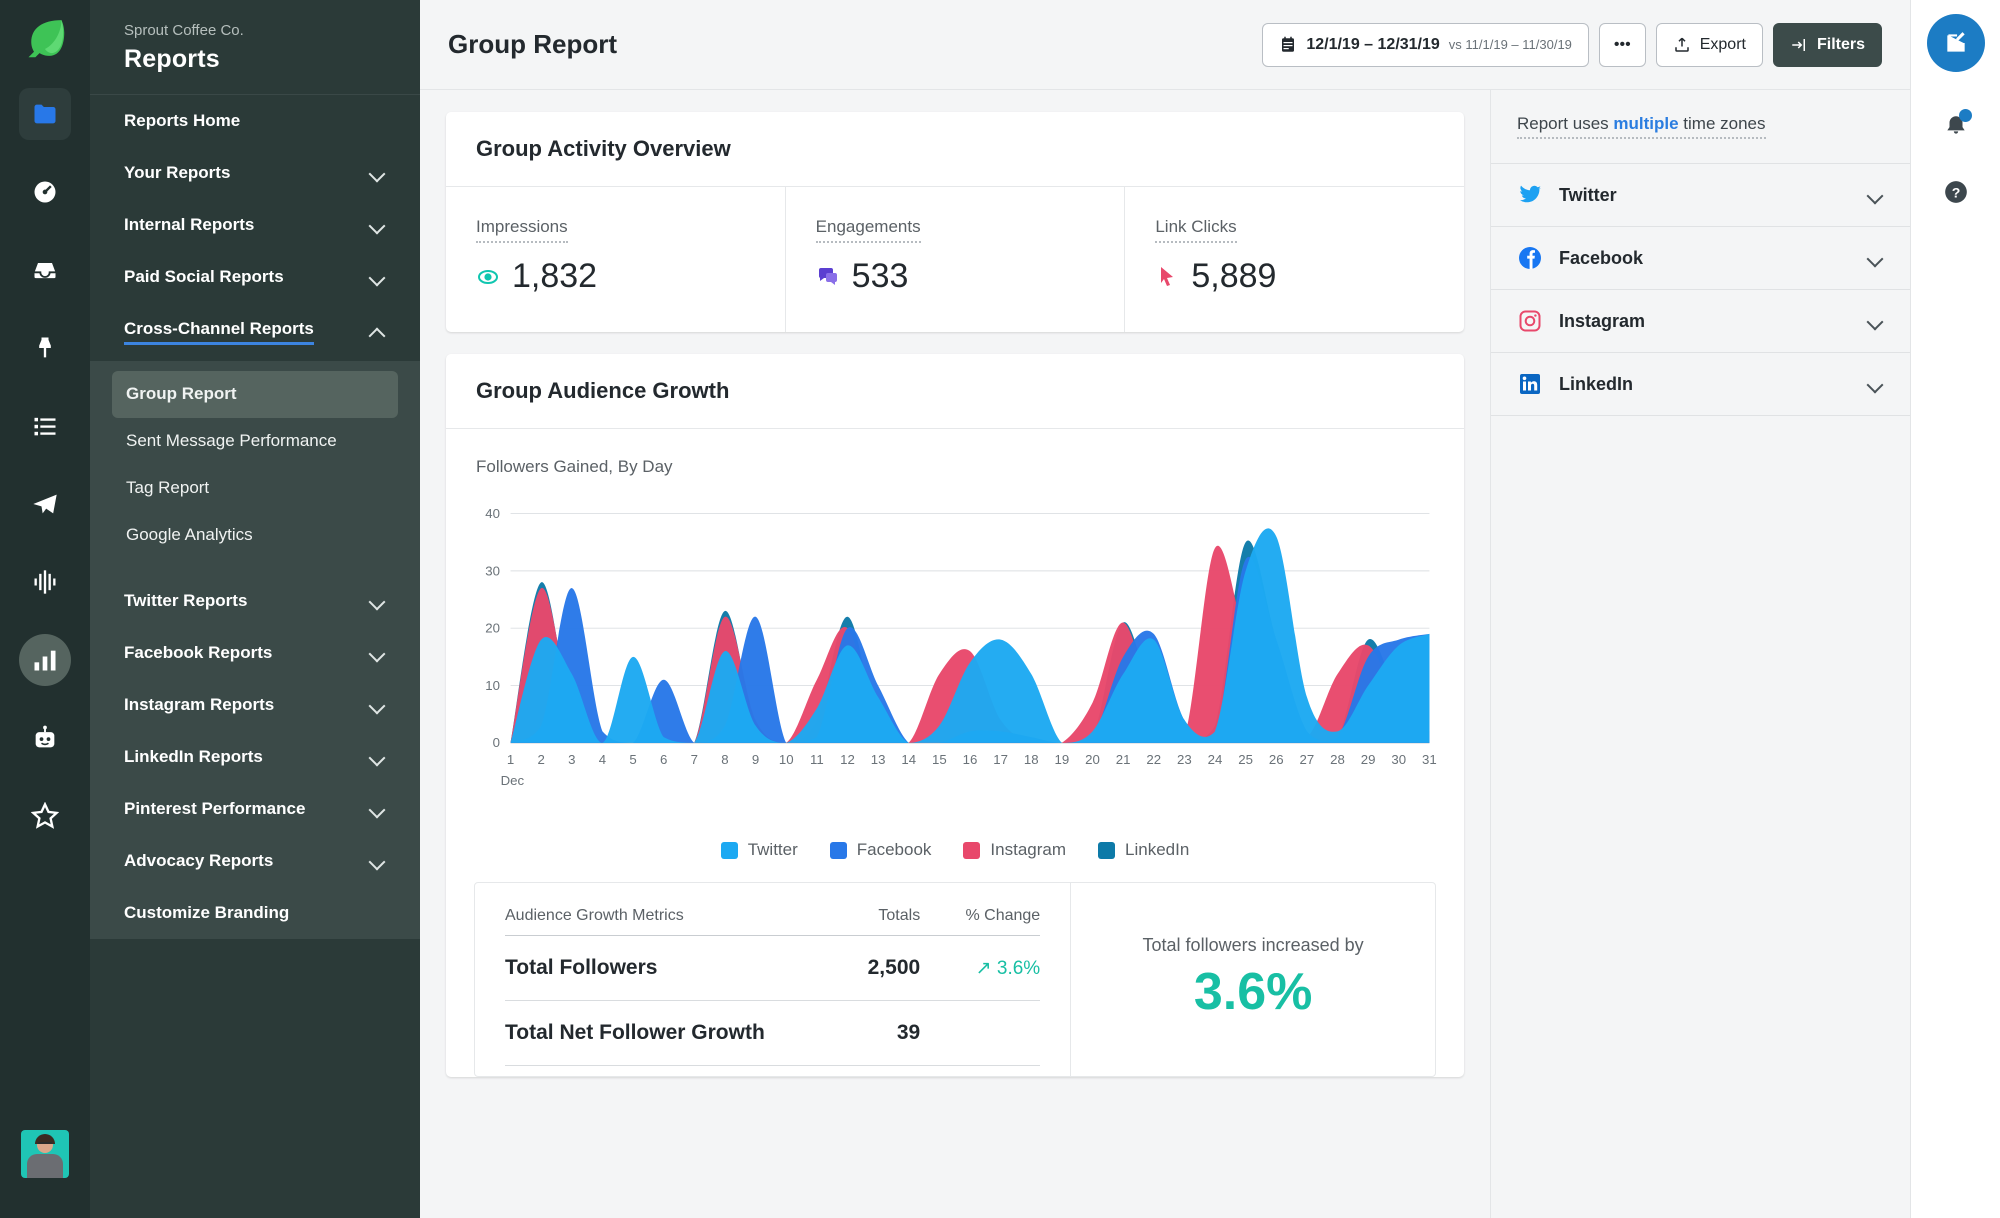  I want to click on sidebar-item-label: LinkedIn Reports, so click(193, 756).